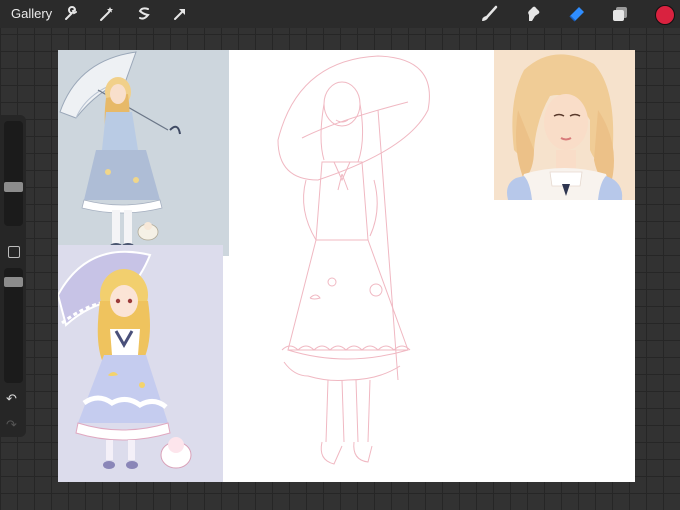 The width and height of the screenshot is (680, 510). Describe the element at coordinates (665, 15) in the screenshot. I see `color-picker-swatch` at that location.